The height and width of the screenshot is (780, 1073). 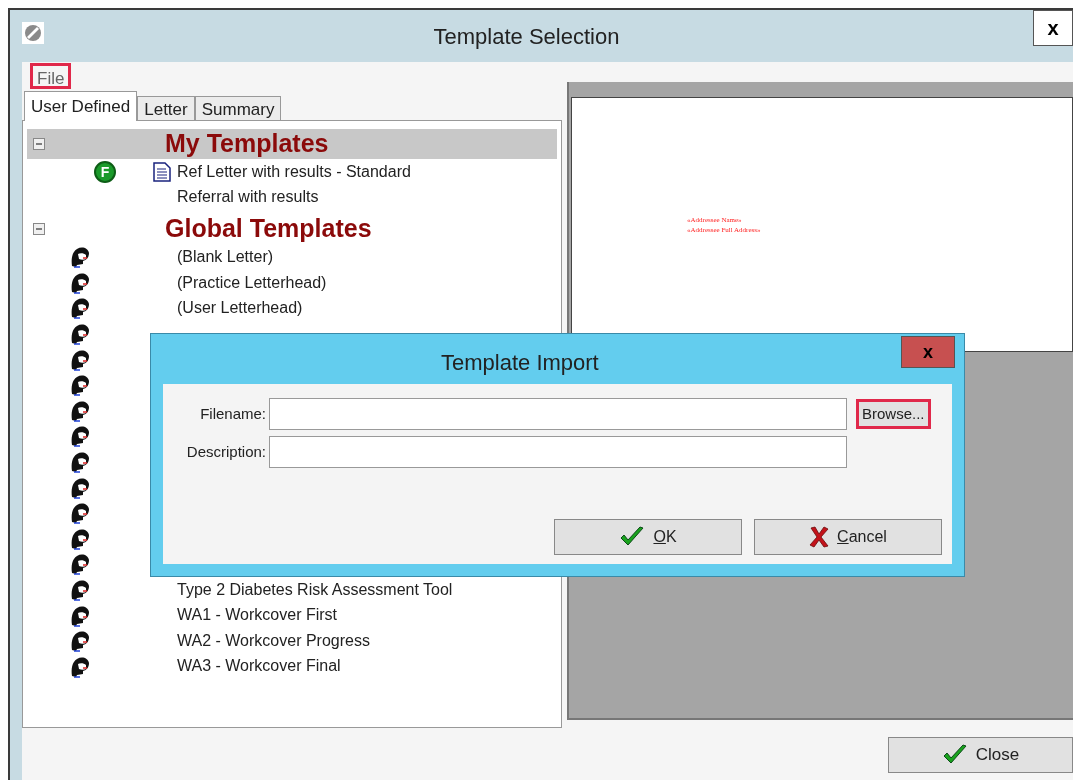 I want to click on template-item: Type 2 Diabetes Risk Assessment Tool, so click(x=315, y=589).